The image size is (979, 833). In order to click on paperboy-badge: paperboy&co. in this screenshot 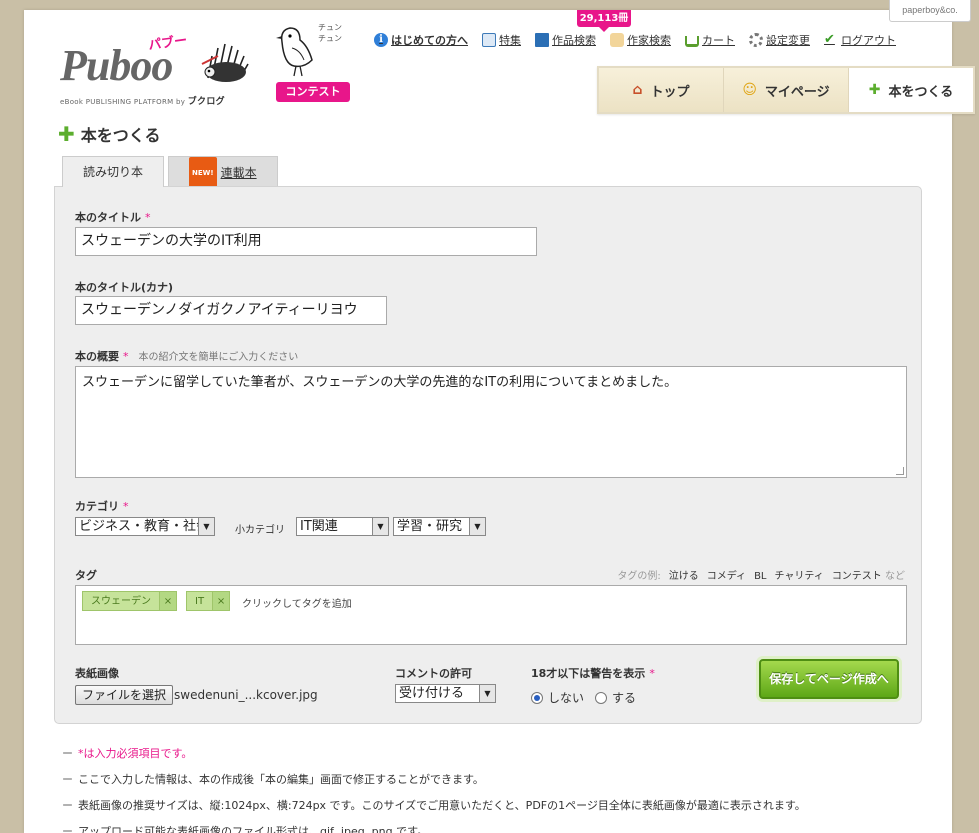, I will do `click(930, 11)`.